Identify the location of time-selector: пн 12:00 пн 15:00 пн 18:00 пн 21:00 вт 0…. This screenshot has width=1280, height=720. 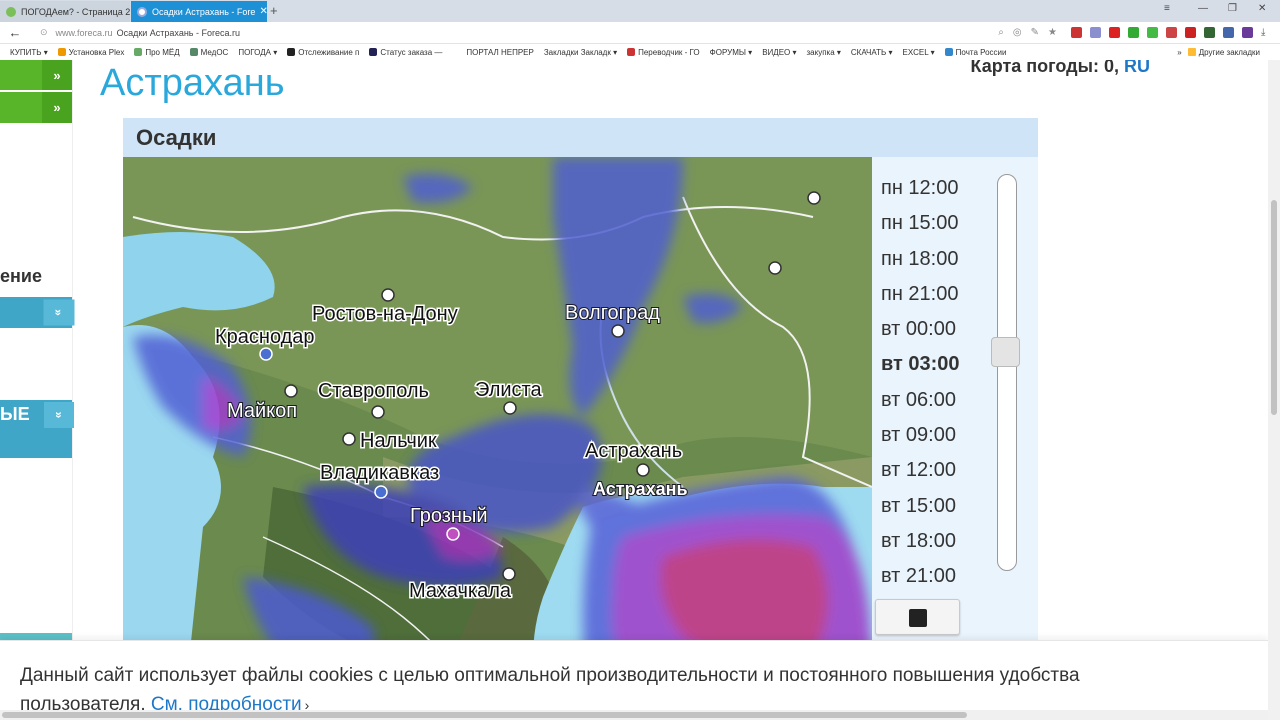
(955, 437).